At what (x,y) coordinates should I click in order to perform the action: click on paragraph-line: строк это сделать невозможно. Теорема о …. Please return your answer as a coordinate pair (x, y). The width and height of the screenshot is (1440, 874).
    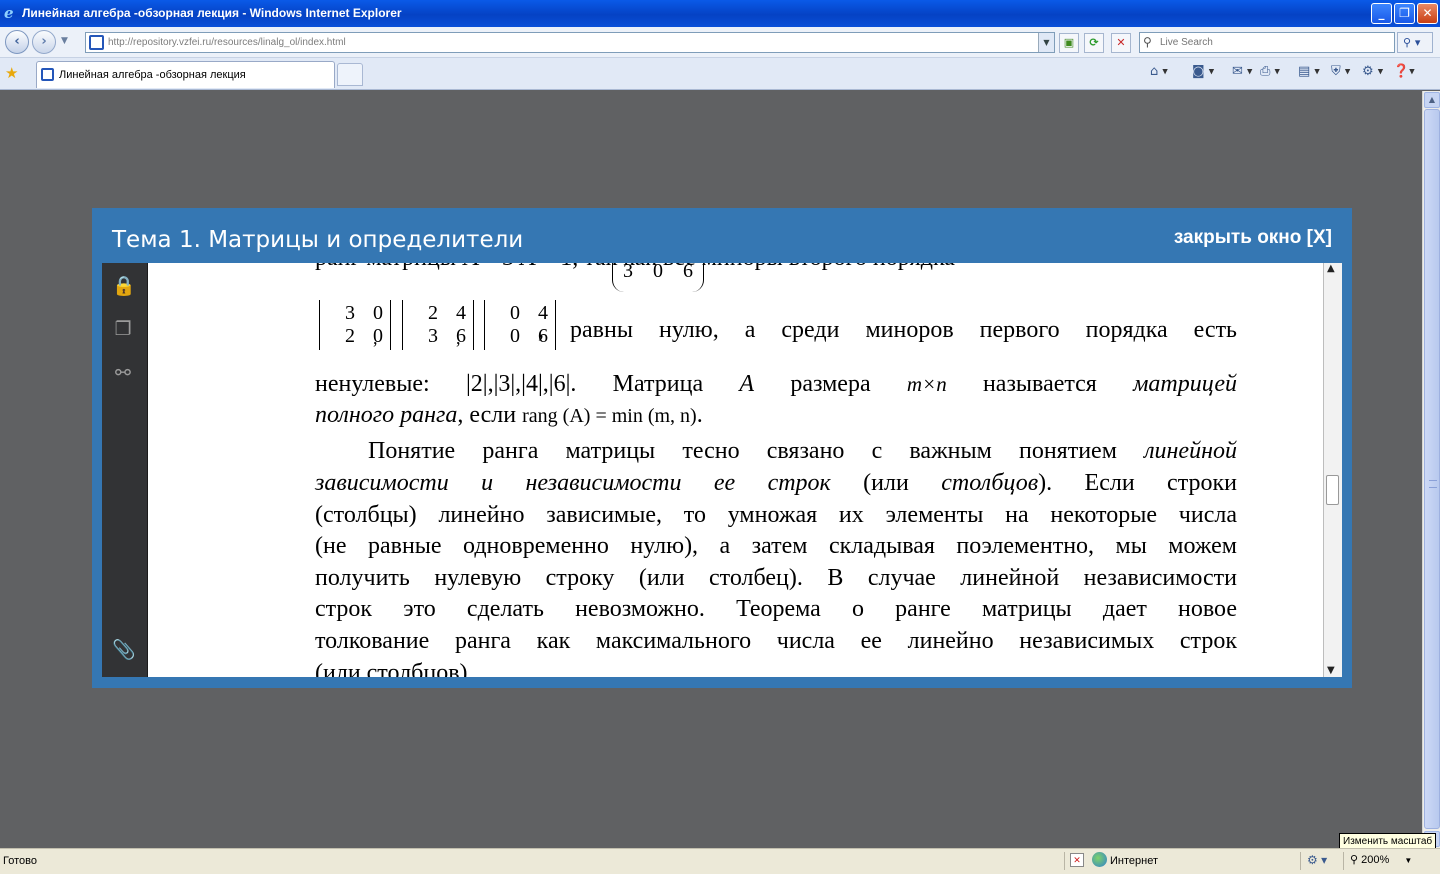
    Looking at the image, I should click on (776, 609).